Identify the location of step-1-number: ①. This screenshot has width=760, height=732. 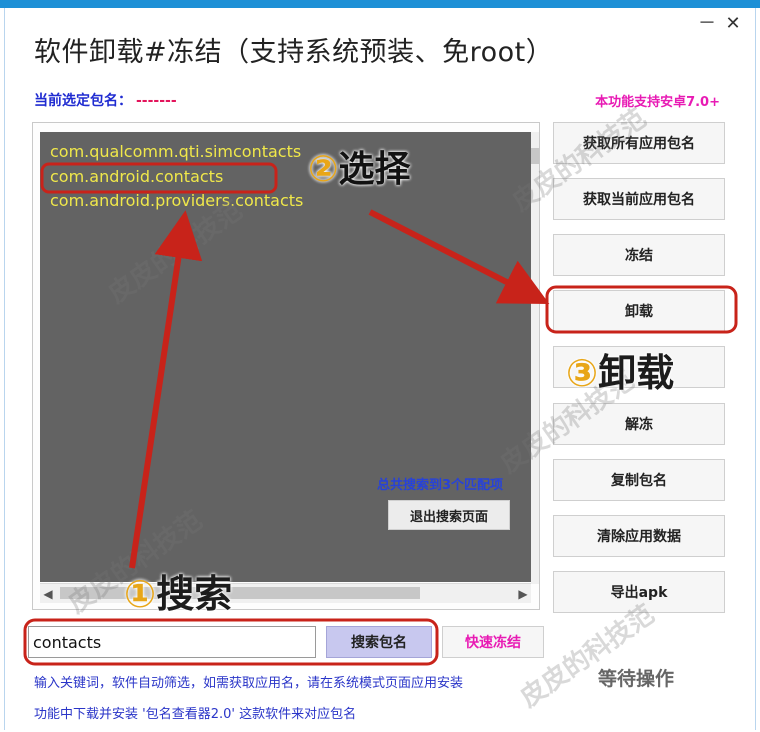
(140, 594).